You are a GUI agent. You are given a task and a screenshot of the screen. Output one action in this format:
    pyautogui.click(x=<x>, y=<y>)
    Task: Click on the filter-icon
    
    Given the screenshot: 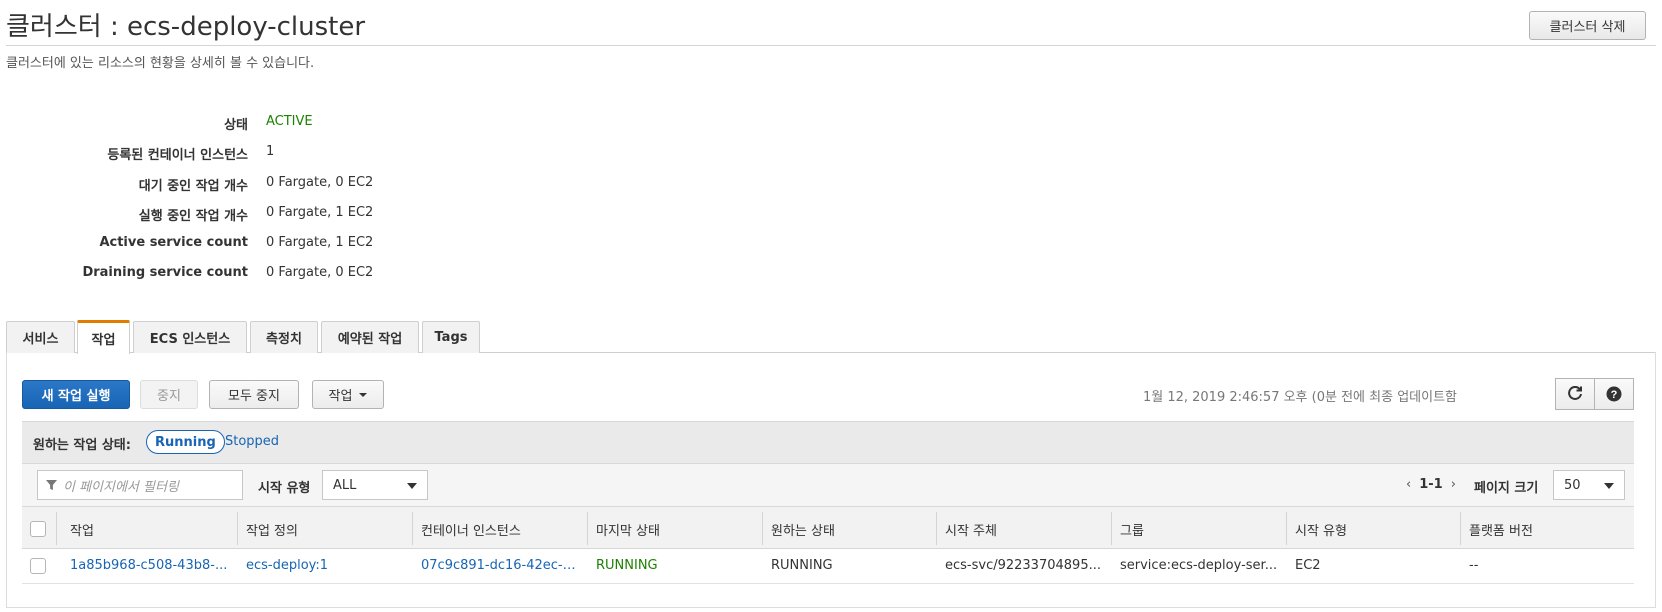 What is the action you would take?
    pyautogui.click(x=51, y=484)
    